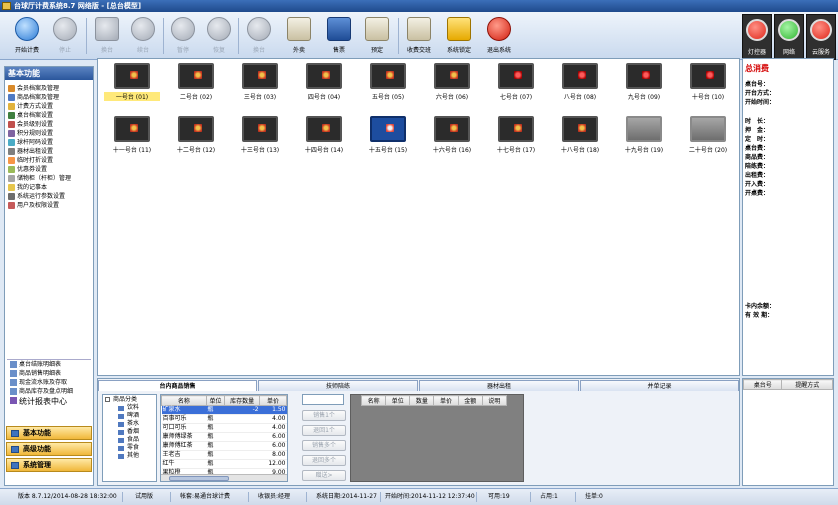 The height and width of the screenshot is (505, 838). What do you see at coordinates (499, 37) in the screenshot?
I see `exit-system-button: 退出系统` at bounding box center [499, 37].